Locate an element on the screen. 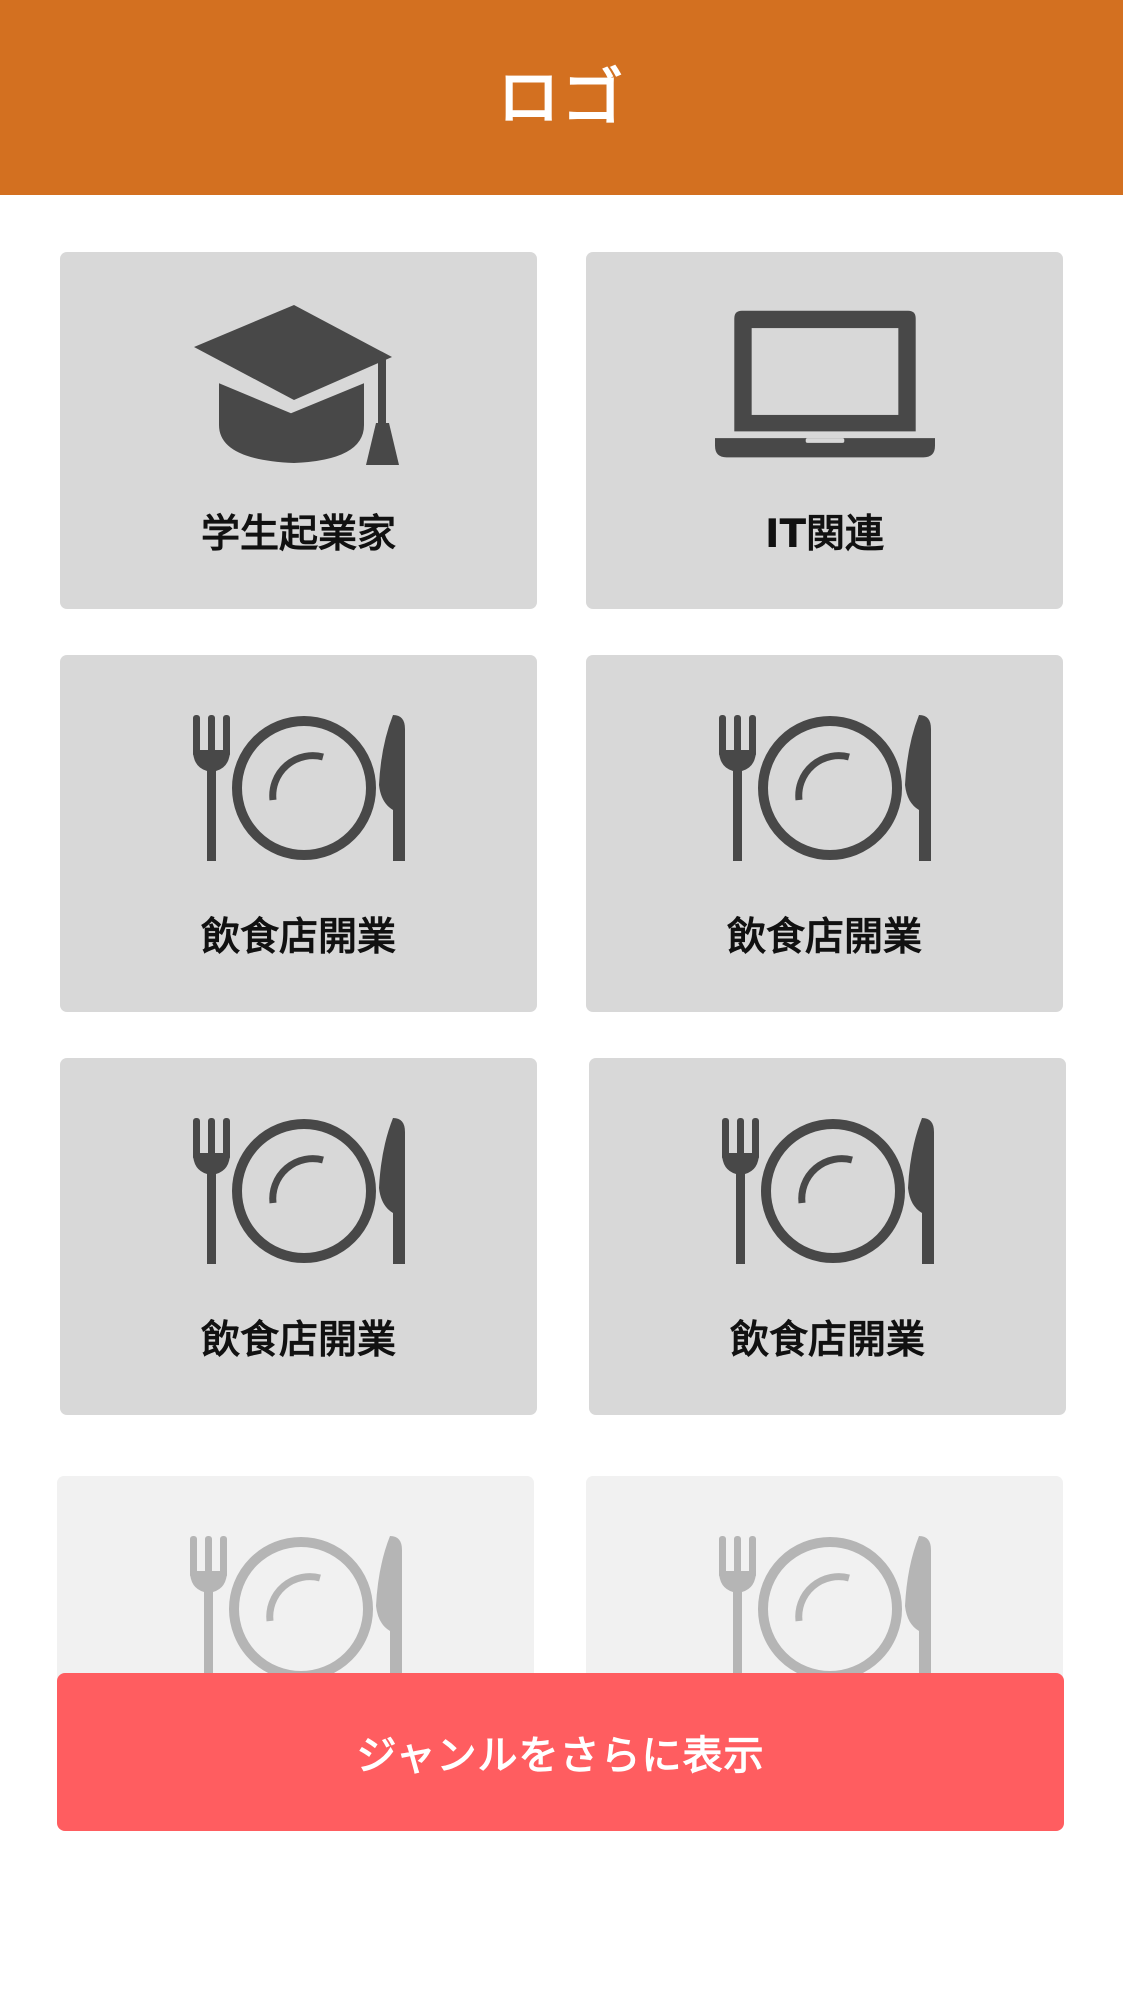  app-header: ロゴ is located at coordinates (561, 97).